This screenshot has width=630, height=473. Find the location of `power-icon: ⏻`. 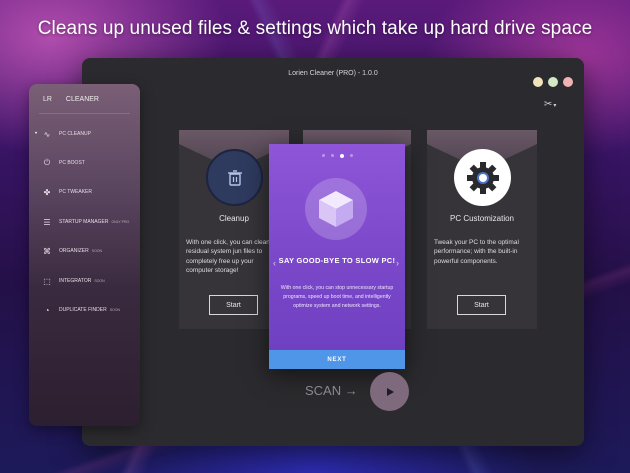

power-icon: ⏻ is located at coordinates (47, 162).